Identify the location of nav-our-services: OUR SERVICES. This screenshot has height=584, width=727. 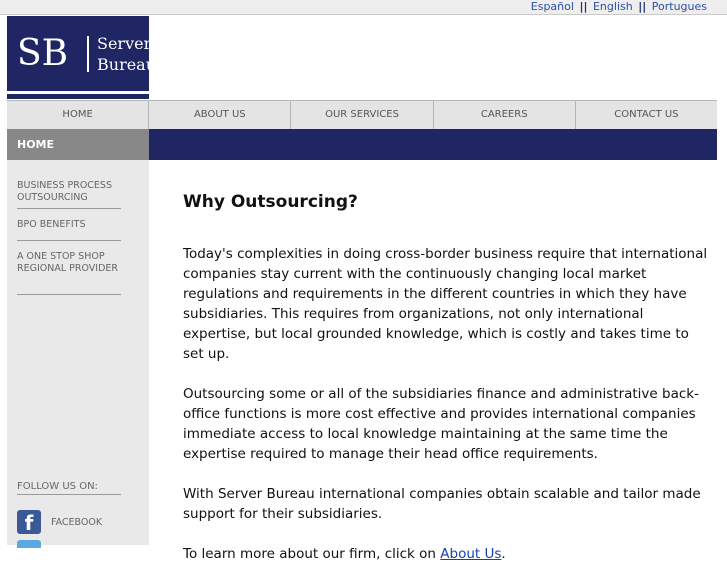
(362, 115).